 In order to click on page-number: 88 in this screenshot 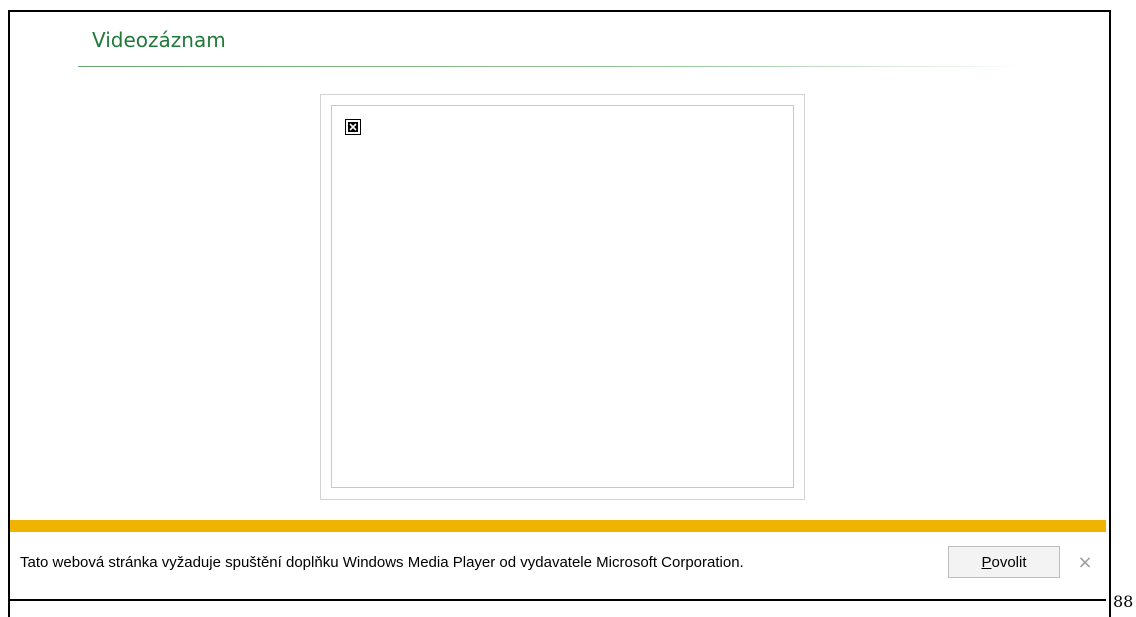, I will do `click(1123, 601)`.